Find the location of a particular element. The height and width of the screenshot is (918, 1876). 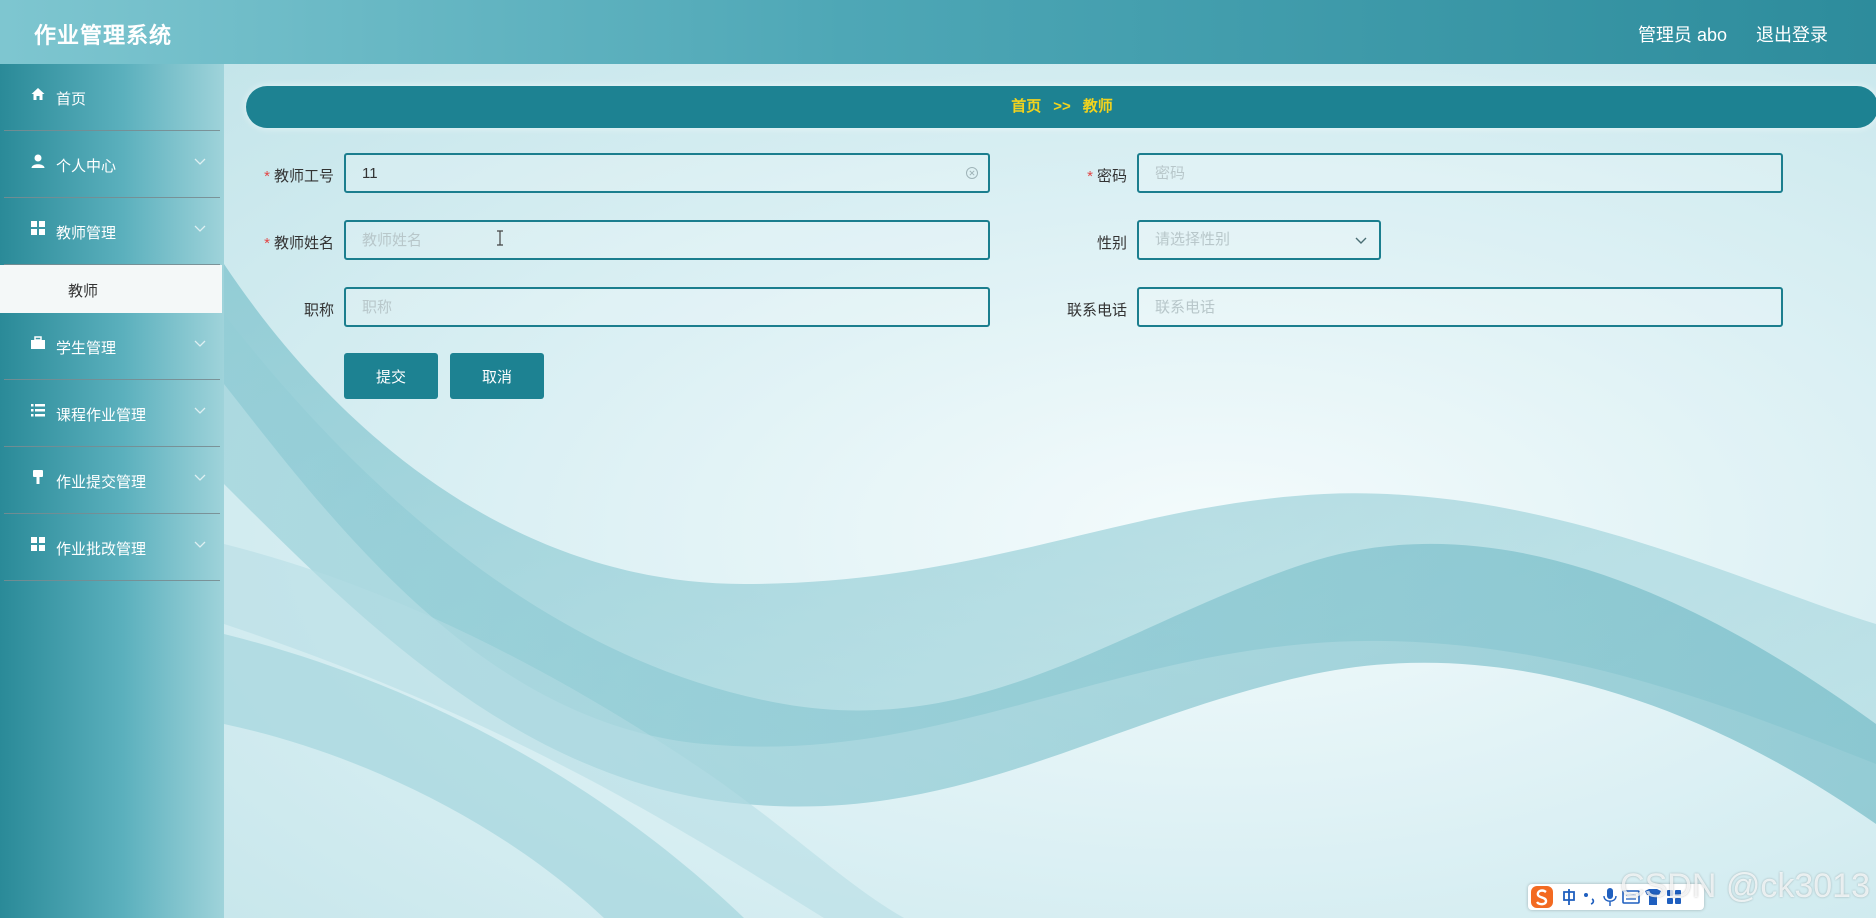

ime-chinese-mode-icon is located at coordinates (1569, 897).